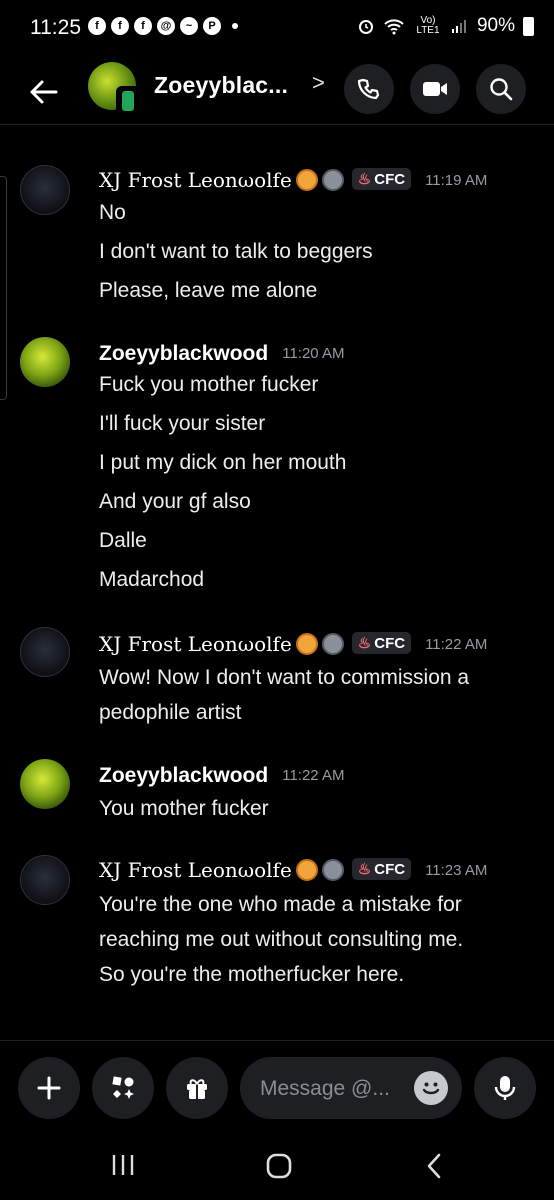  I want to click on chat-header: Zoeyyblac... >, so click(277, 90).